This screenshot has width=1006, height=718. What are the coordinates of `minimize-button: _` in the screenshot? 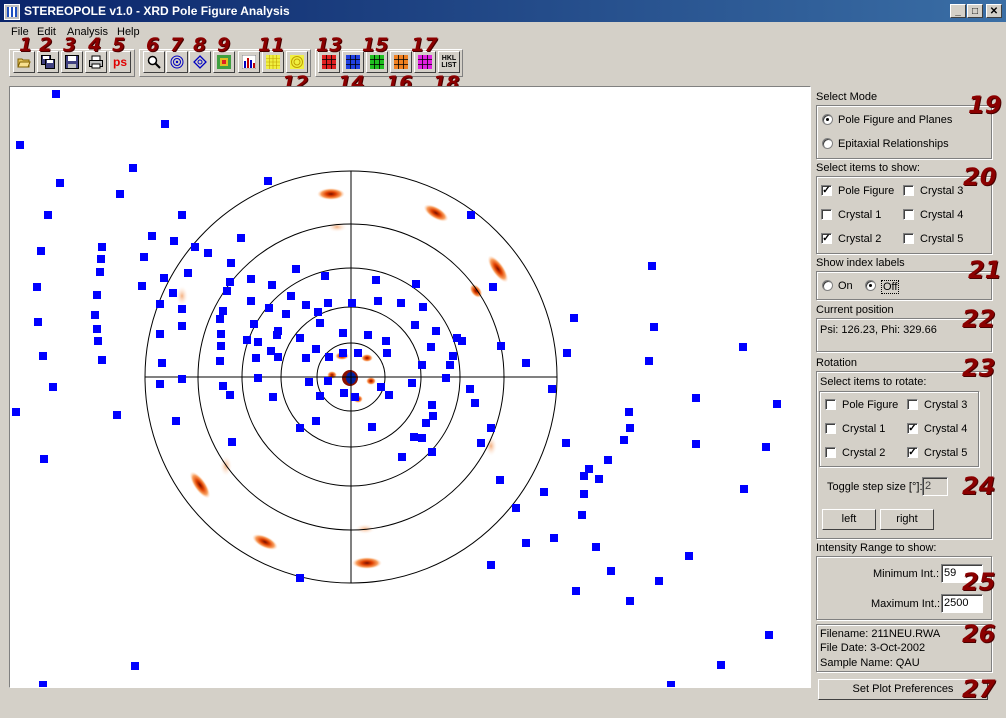 It's located at (958, 11).